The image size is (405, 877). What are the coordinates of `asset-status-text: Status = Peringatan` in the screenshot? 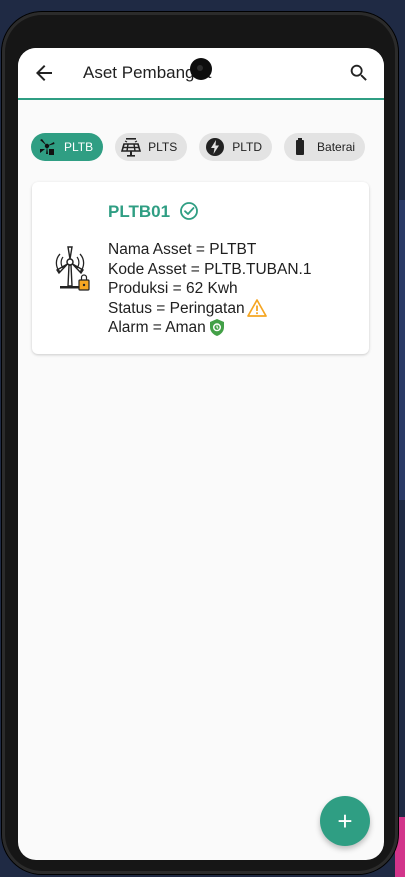 It's located at (176, 308).